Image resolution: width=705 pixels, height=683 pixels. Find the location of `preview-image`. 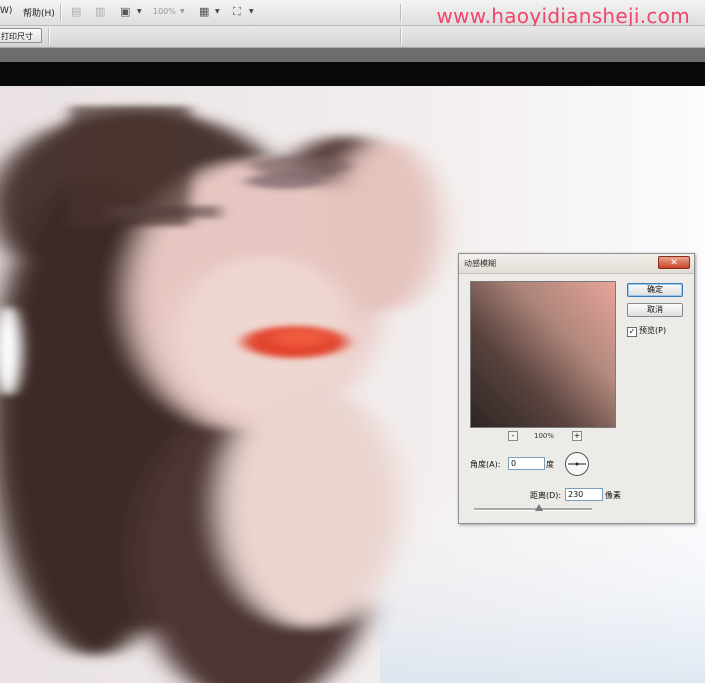

preview-image is located at coordinates (543, 354).